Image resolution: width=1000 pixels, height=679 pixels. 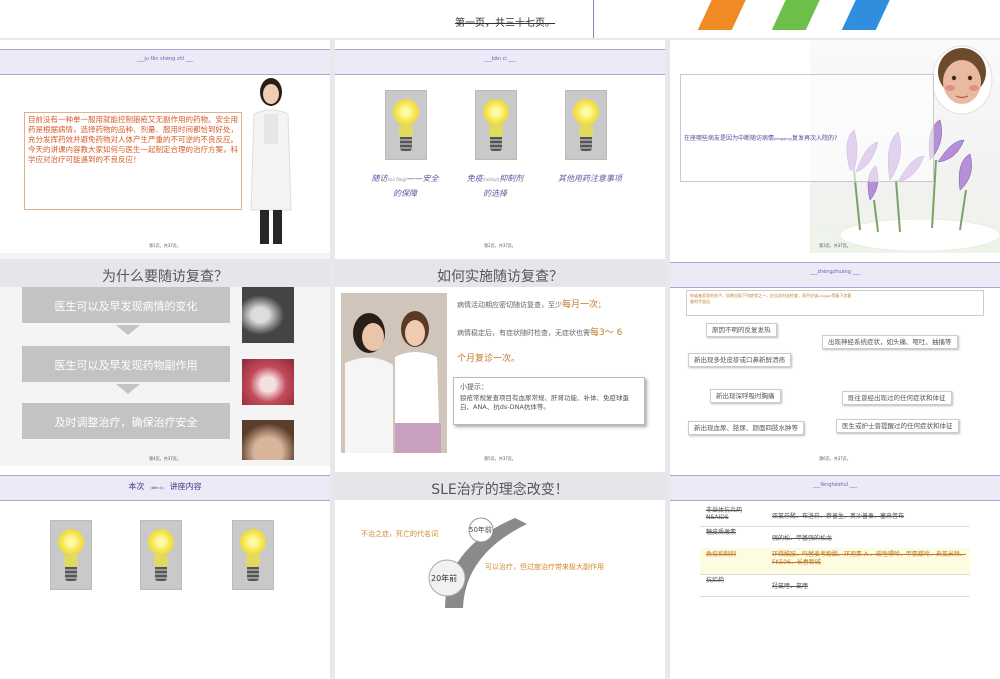 What do you see at coordinates (962, 80) in the screenshot?
I see `child-face-image` at bounding box center [962, 80].